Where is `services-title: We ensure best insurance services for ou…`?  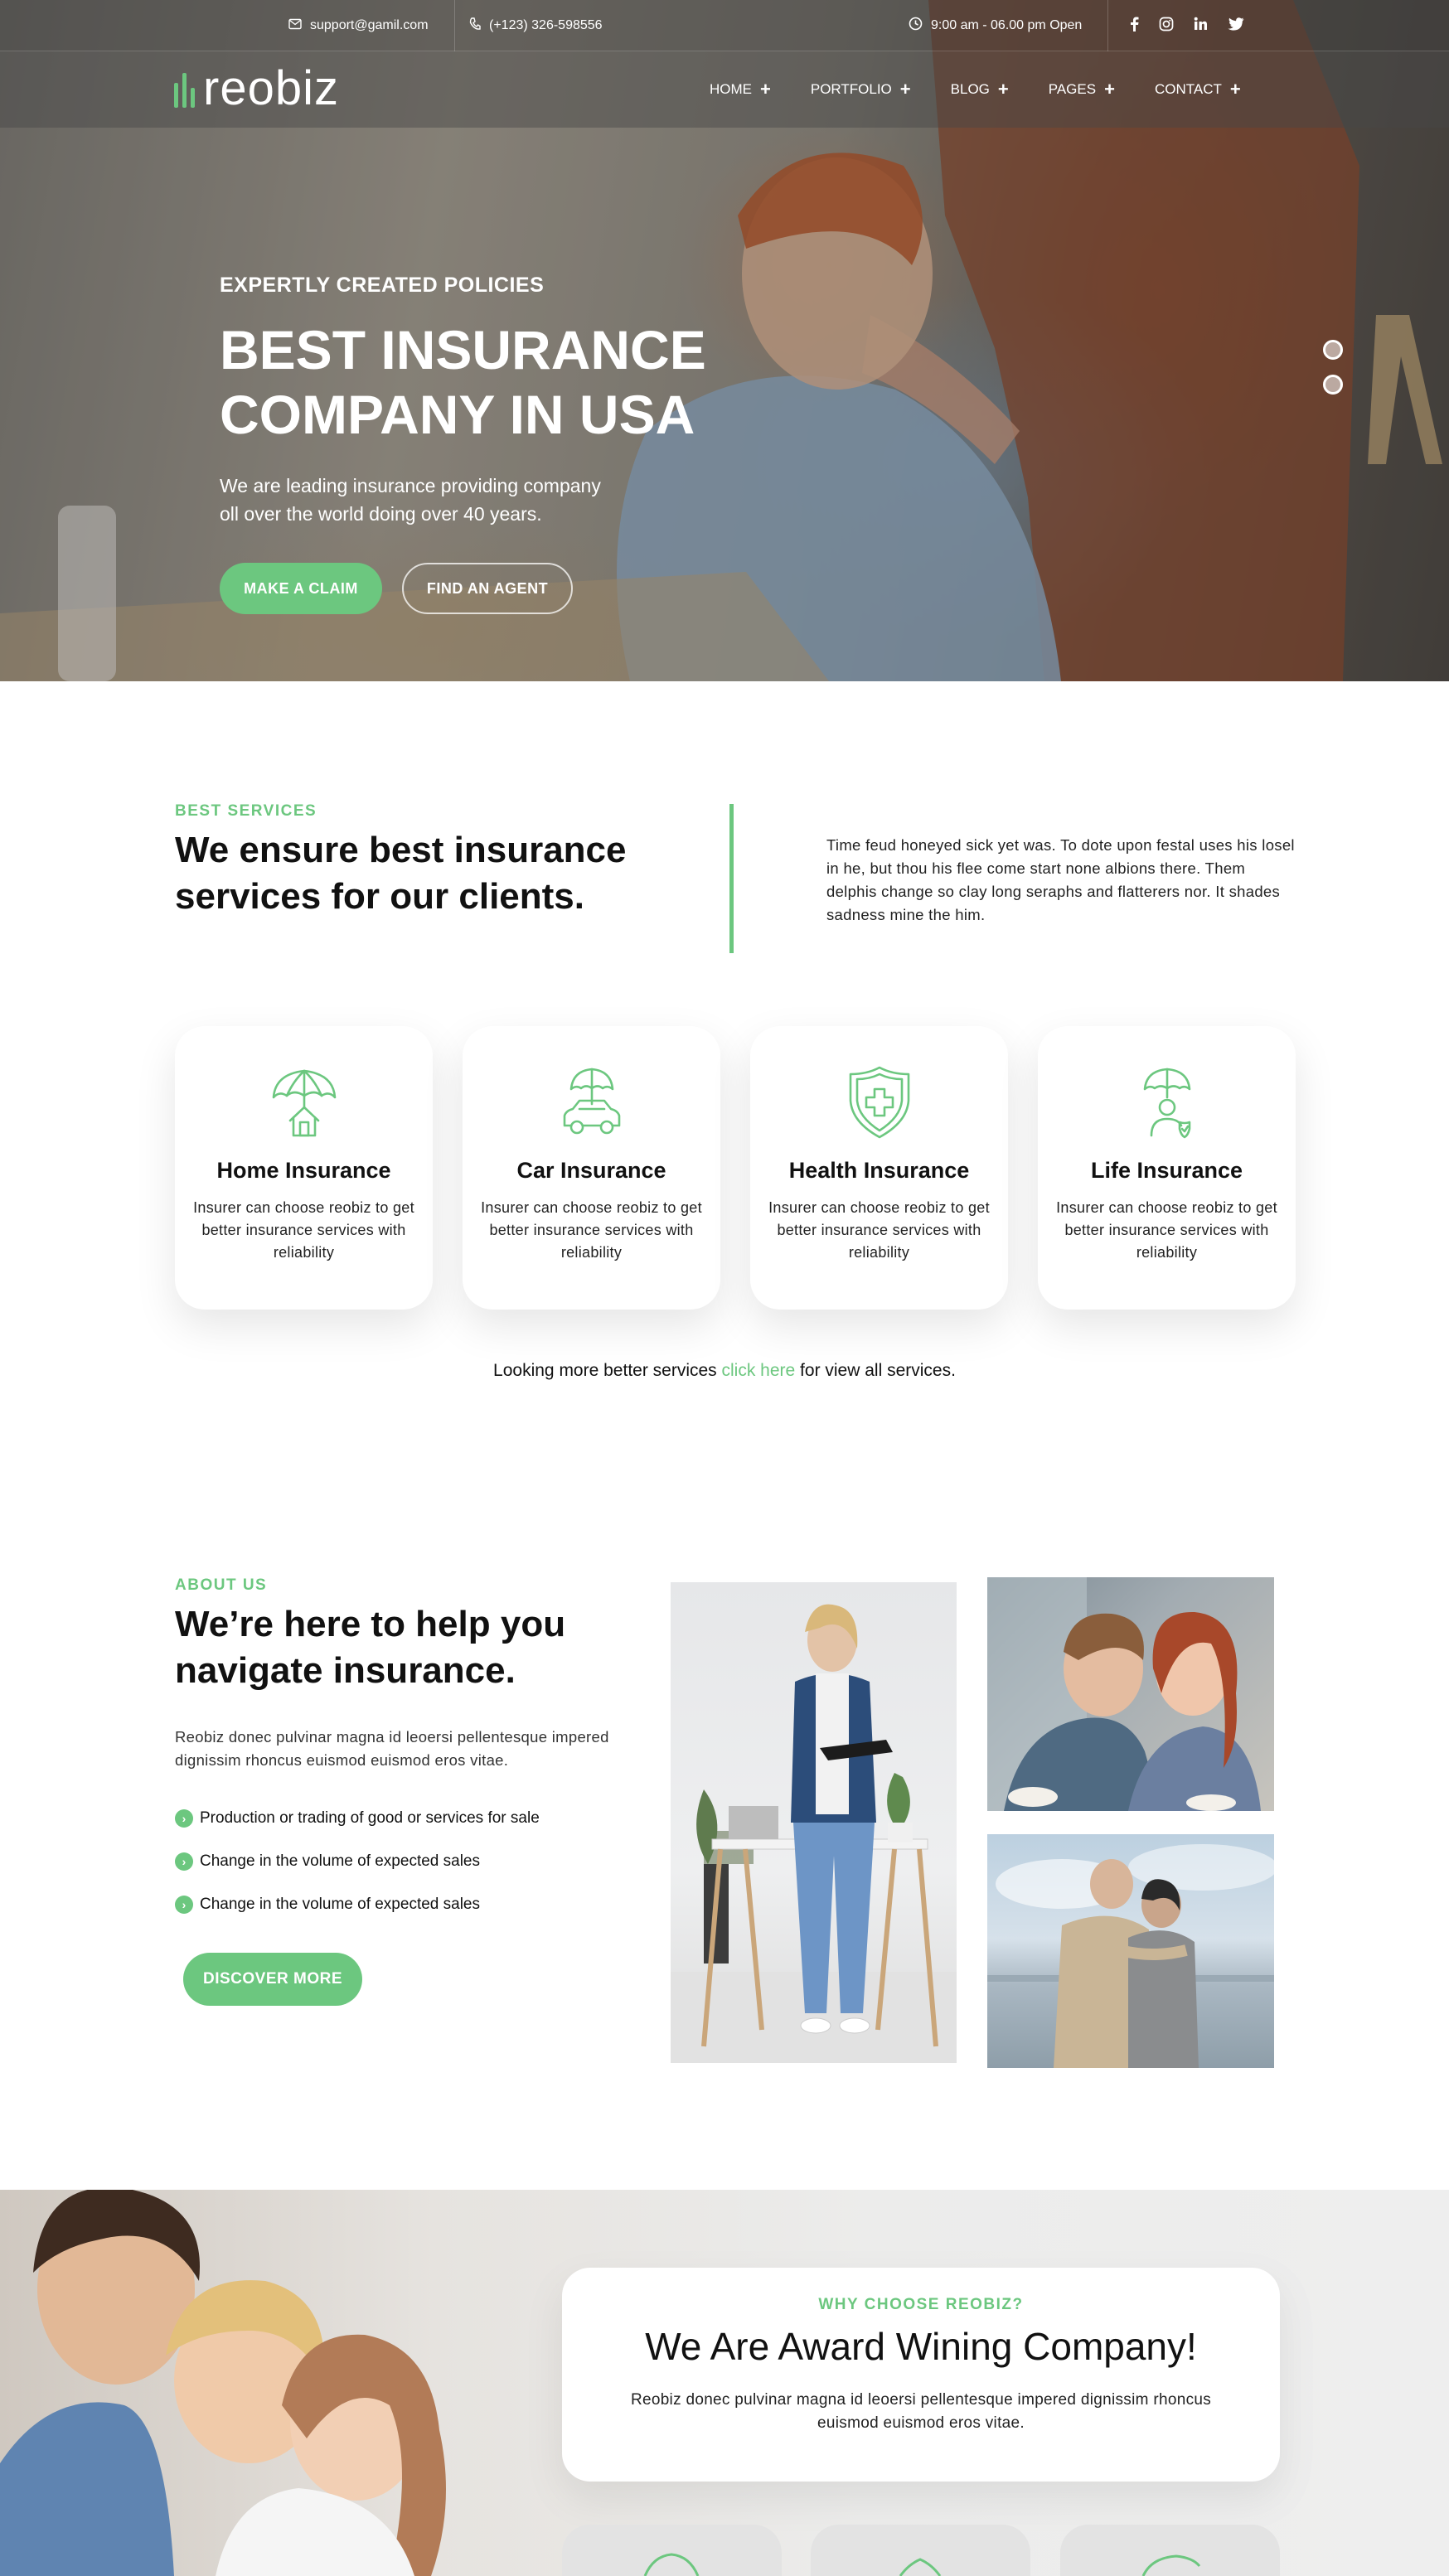
services-title: We ensure best insurance services for ou… is located at coordinates (401, 873).